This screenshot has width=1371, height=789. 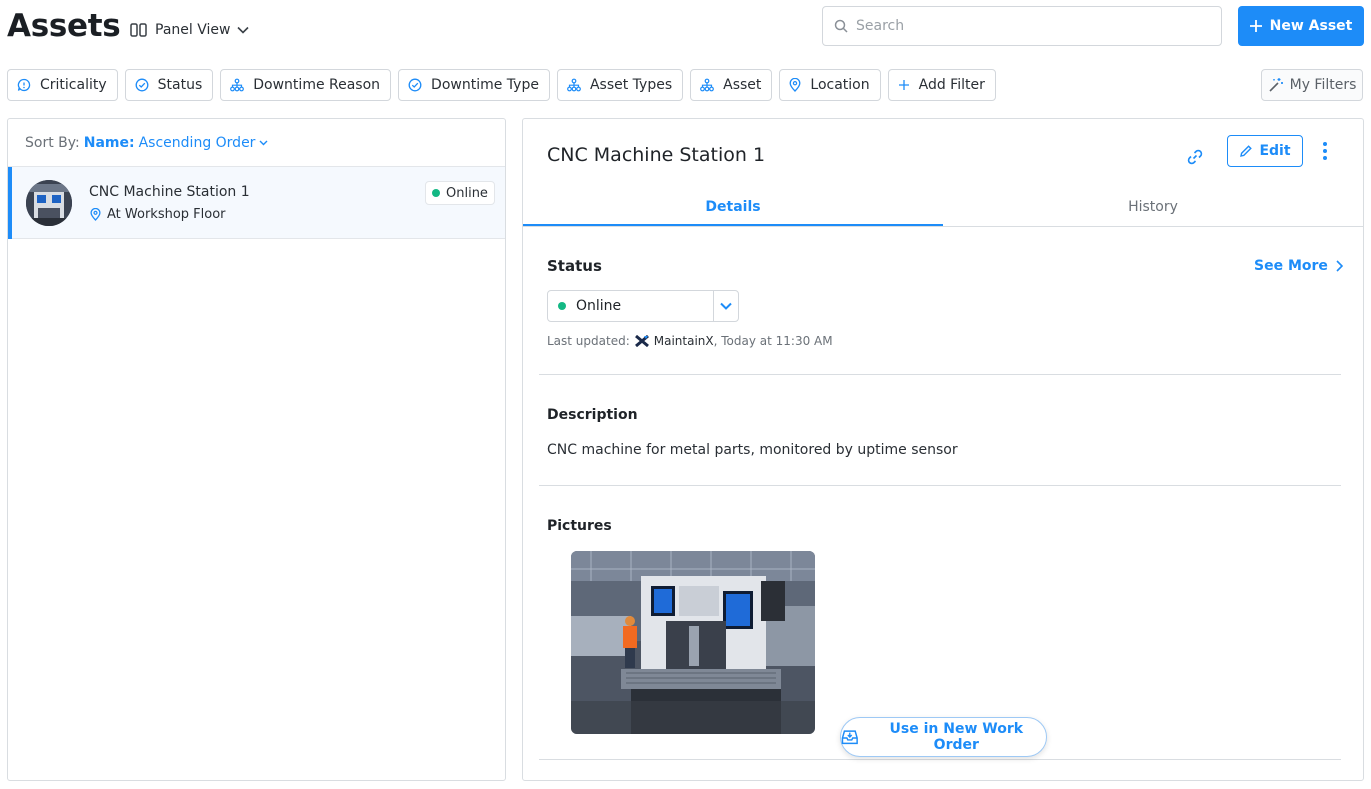 What do you see at coordinates (849, 737) in the screenshot?
I see `inbox-download-icon` at bounding box center [849, 737].